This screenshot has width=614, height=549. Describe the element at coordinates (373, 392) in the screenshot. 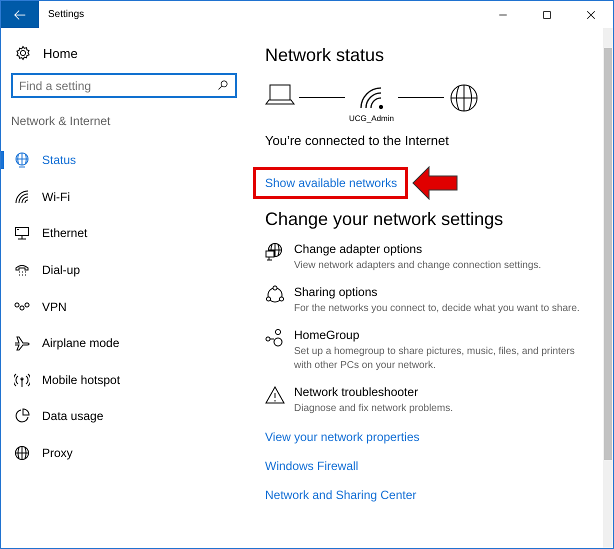

I see `setting-title: Network troubleshooter` at that location.